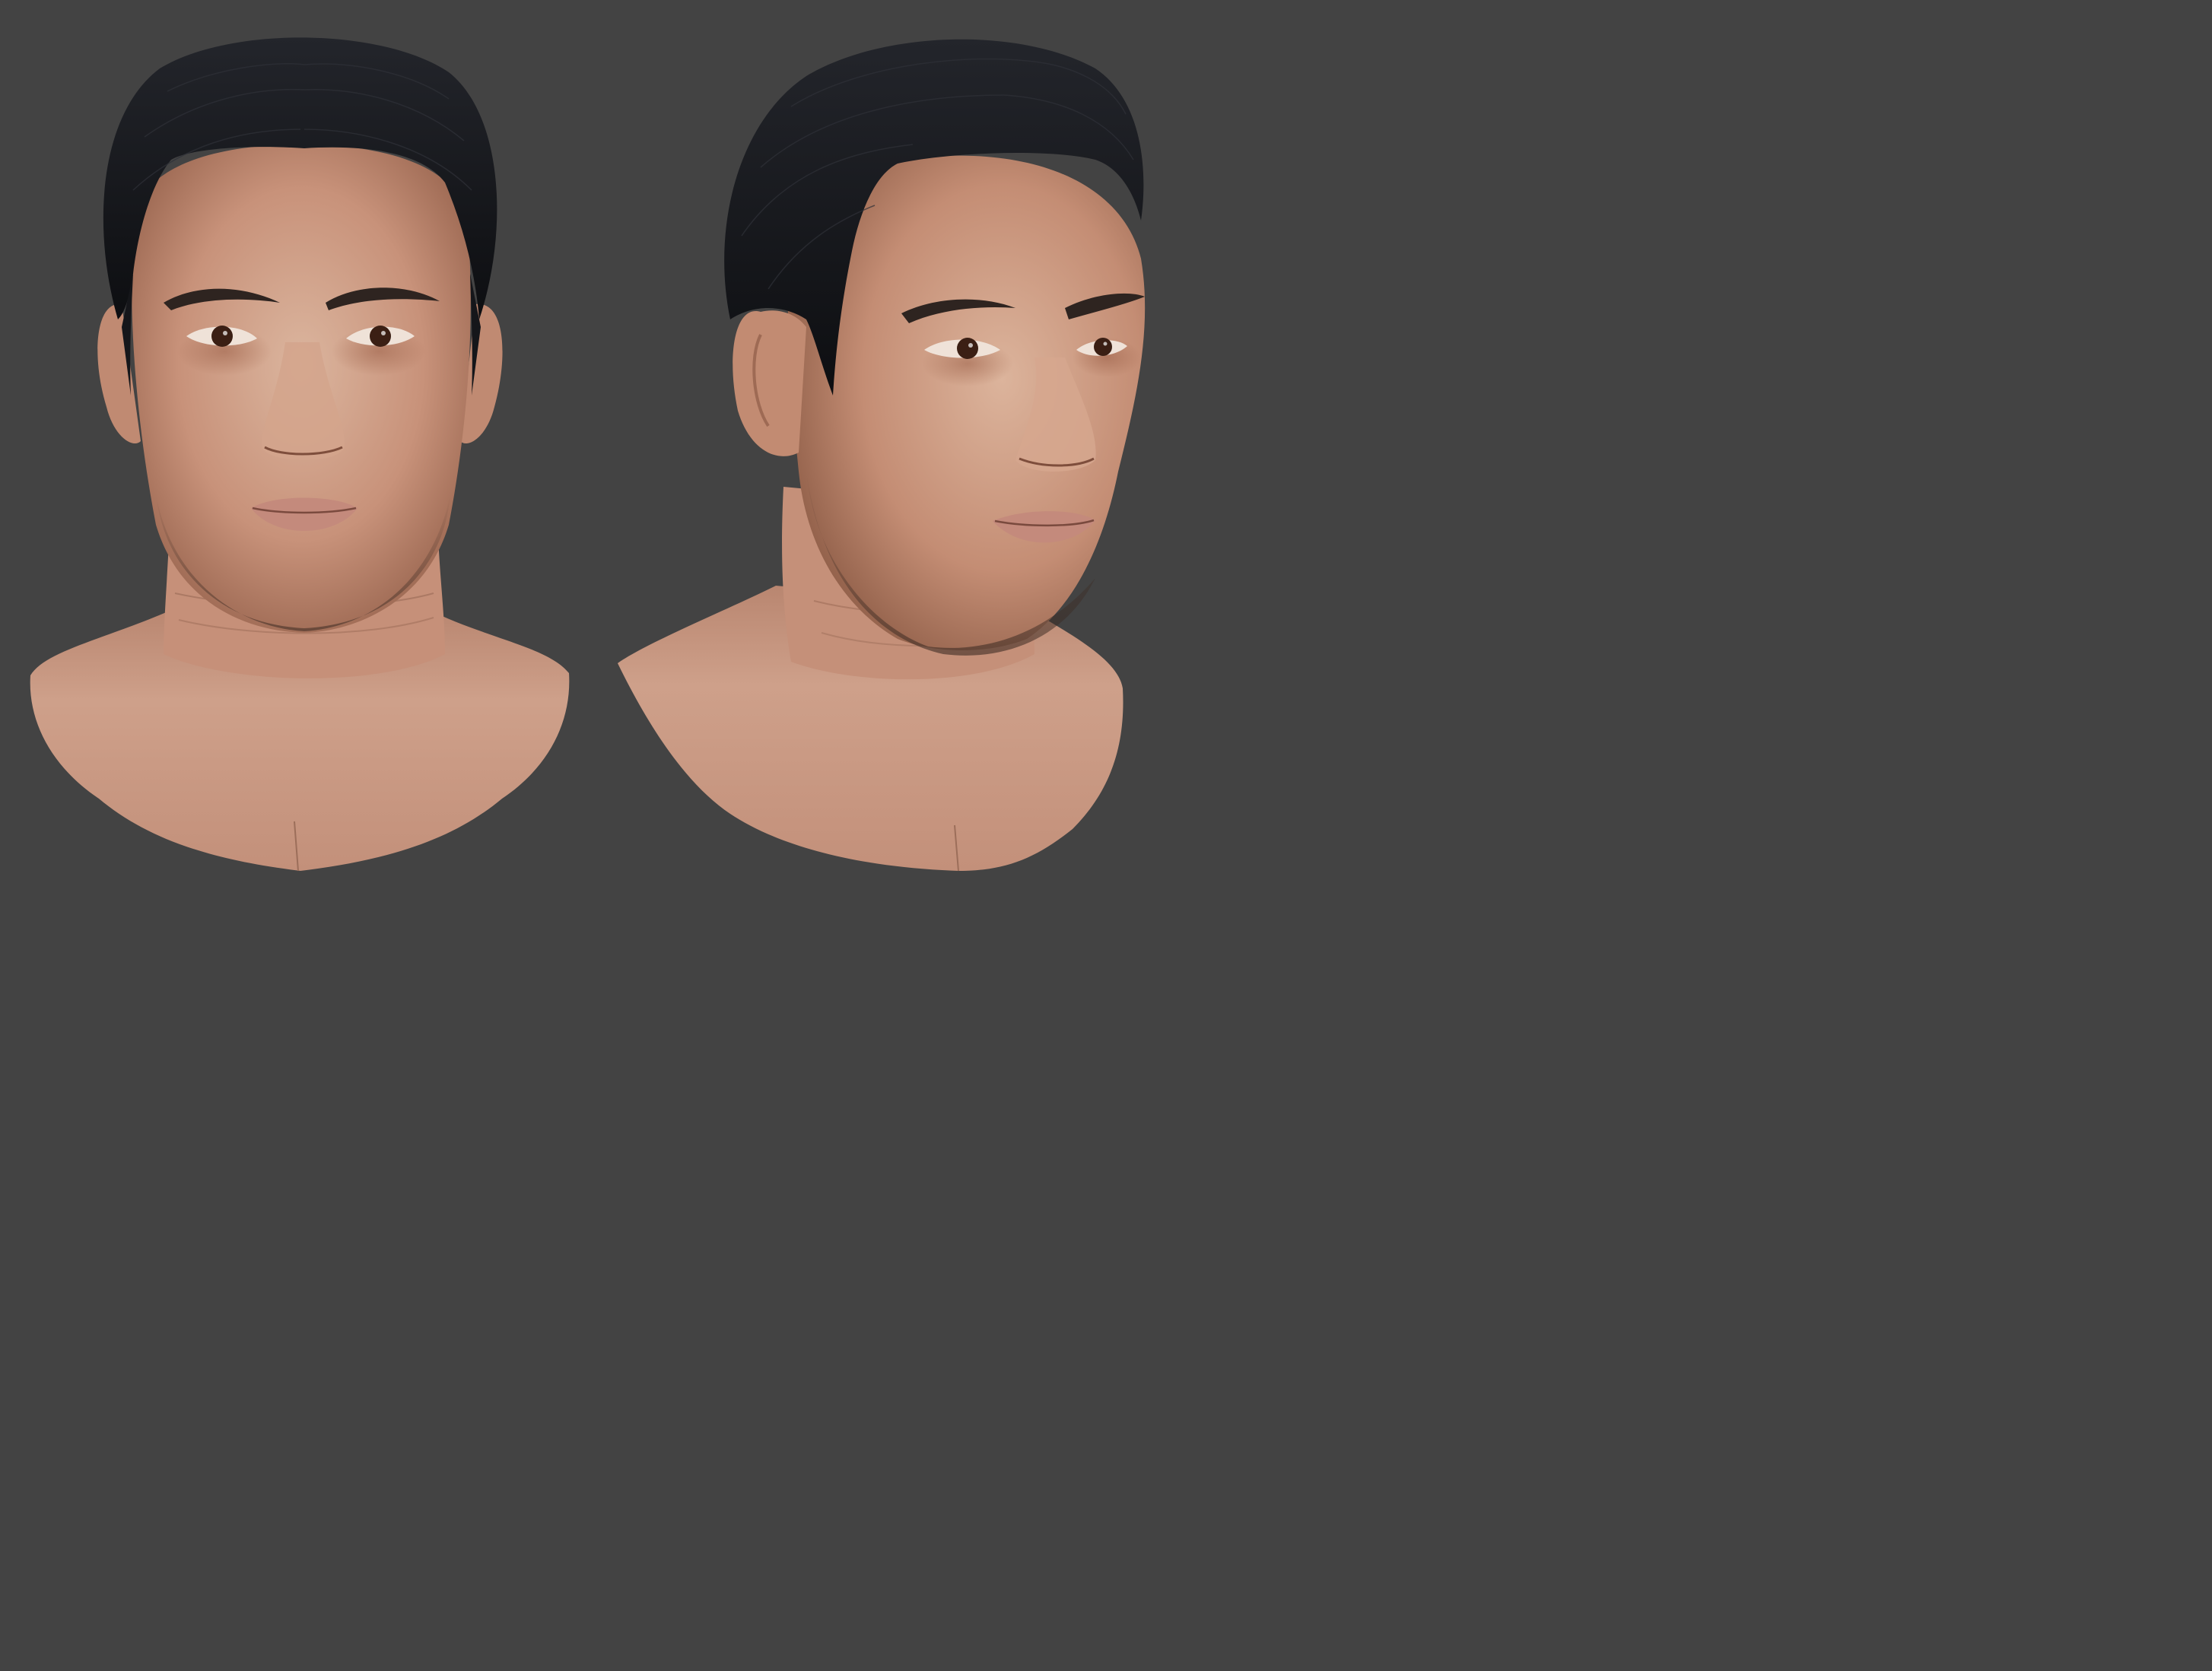 The image size is (2212, 1671). I want to click on three-quarter-view-bust, so click(882, 455).